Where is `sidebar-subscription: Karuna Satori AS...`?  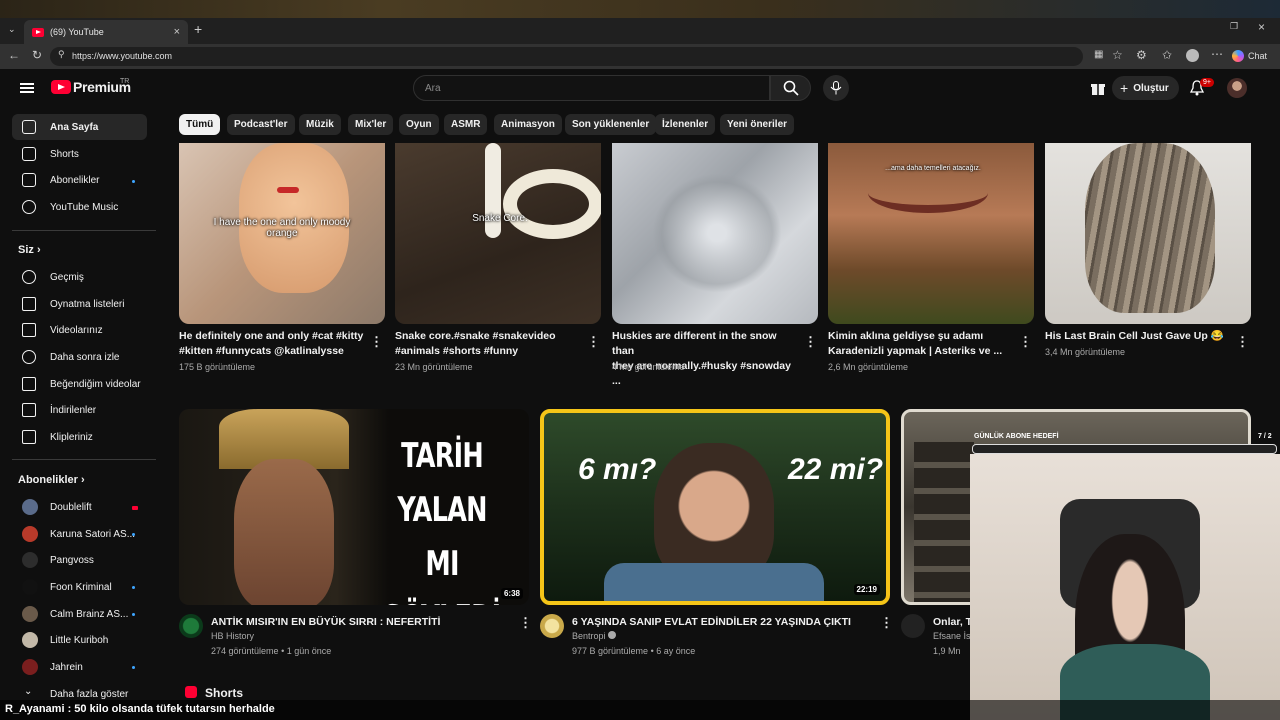
sidebar-subscription: Karuna Satori AS... is located at coordinates (79, 534).